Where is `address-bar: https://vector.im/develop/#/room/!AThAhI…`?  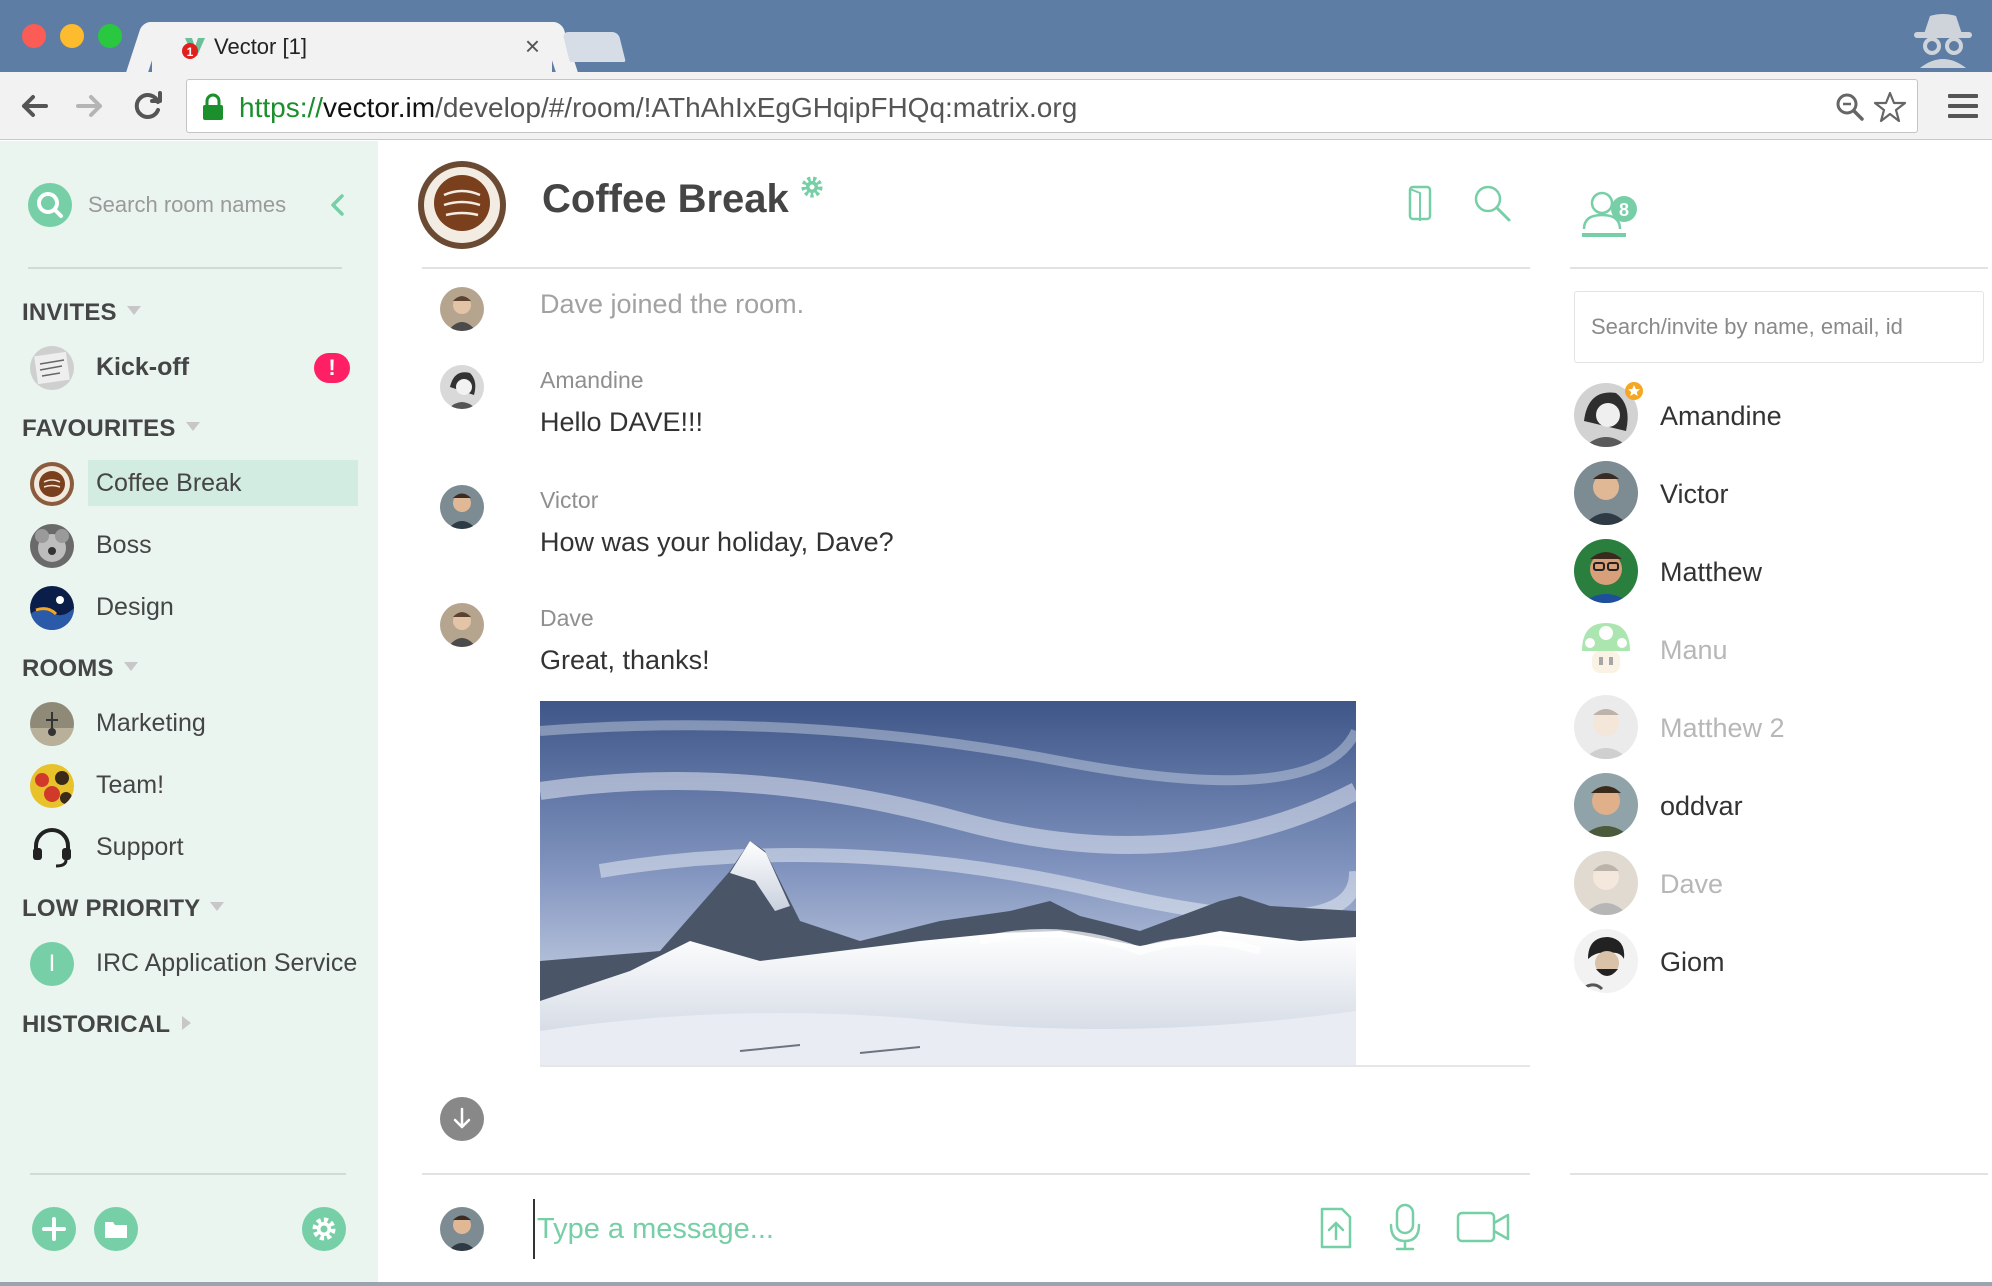 address-bar: https://vector.im/develop/#/room/!AThAhI… is located at coordinates (1052, 106).